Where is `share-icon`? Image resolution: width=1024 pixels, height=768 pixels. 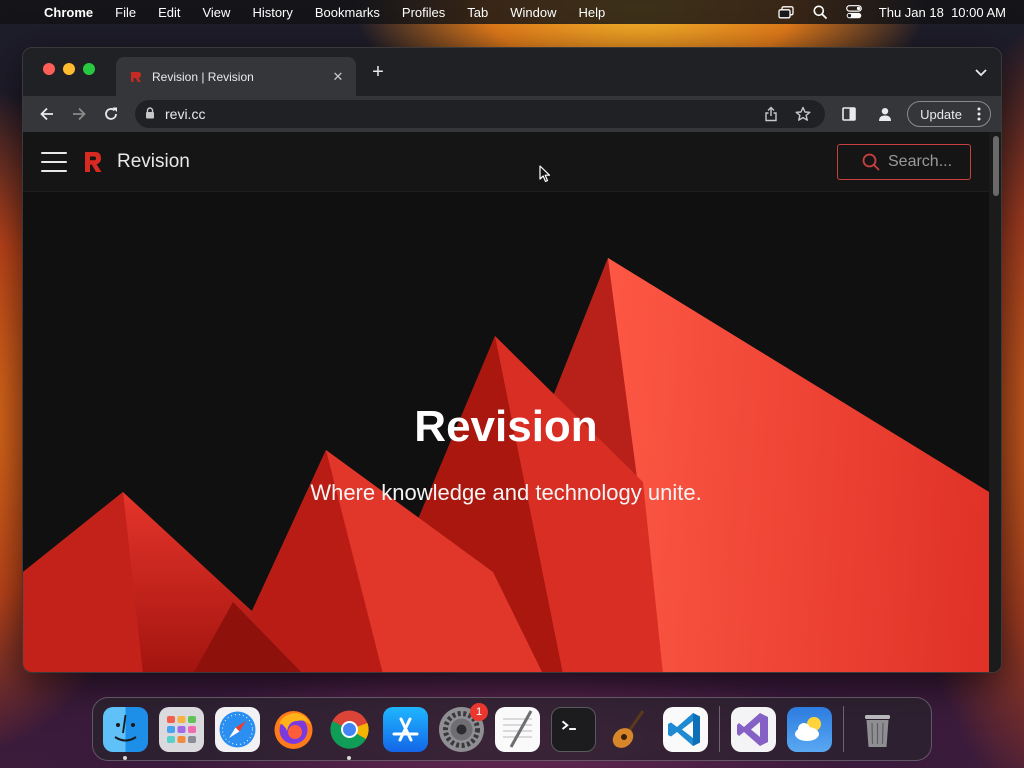
share-icon is located at coordinates (771, 114).